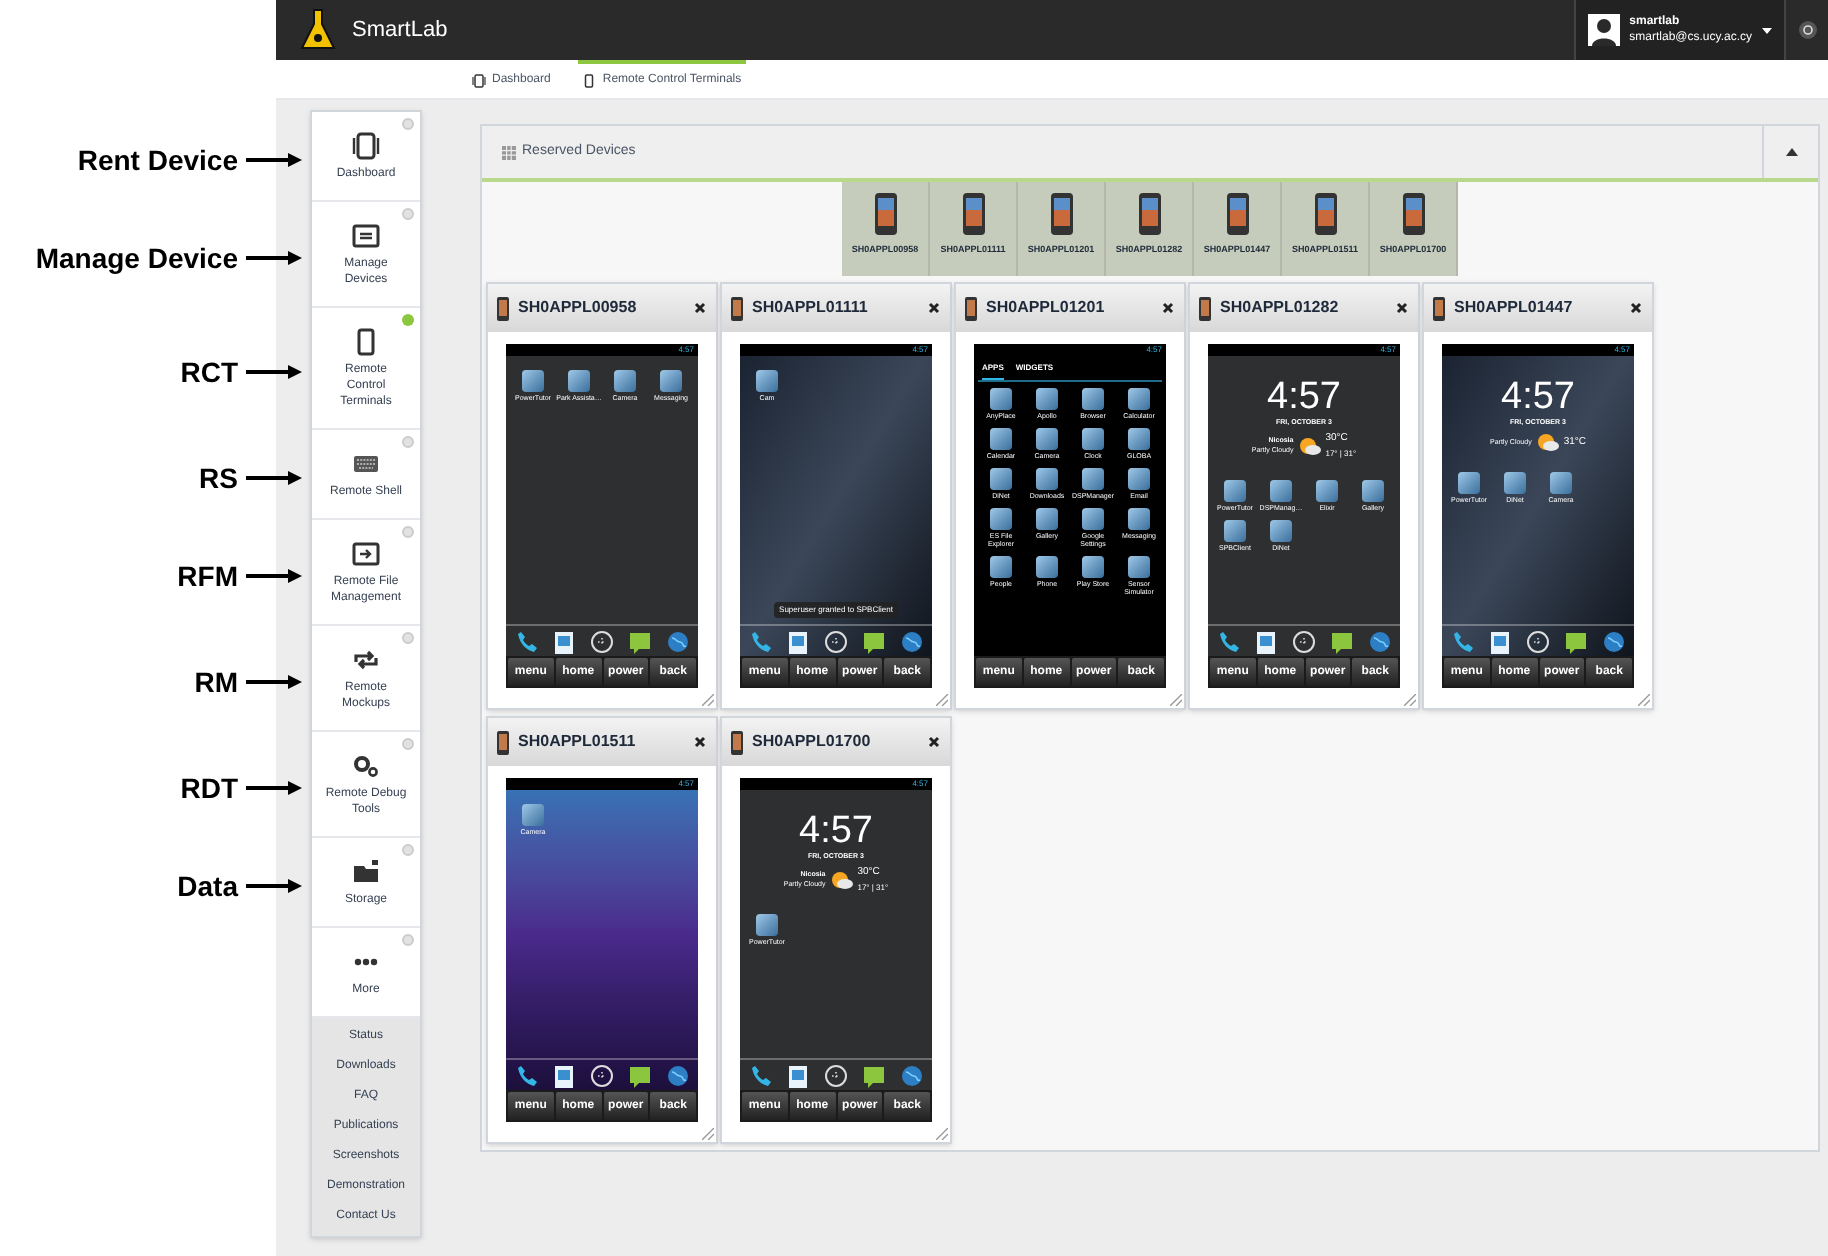 The image size is (1828, 1256). Describe the element at coordinates (509, 152) in the screenshot. I see `grid-icon` at that location.